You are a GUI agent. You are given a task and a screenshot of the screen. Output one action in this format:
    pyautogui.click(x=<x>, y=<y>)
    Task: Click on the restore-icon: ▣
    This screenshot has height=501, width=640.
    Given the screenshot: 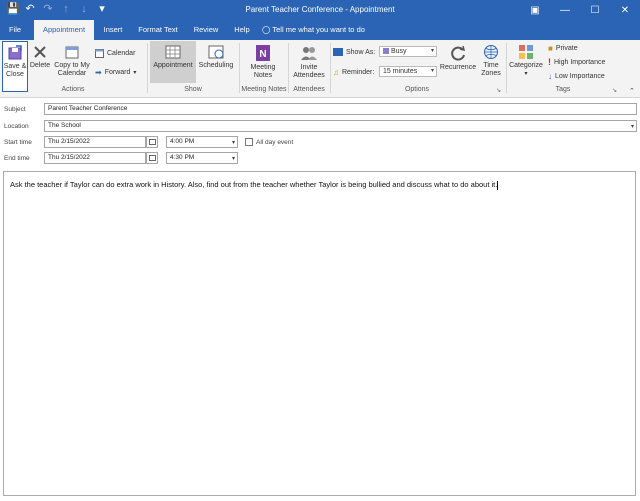 What is the action you would take?
    pyautogui.click(x=535, y=10)
    